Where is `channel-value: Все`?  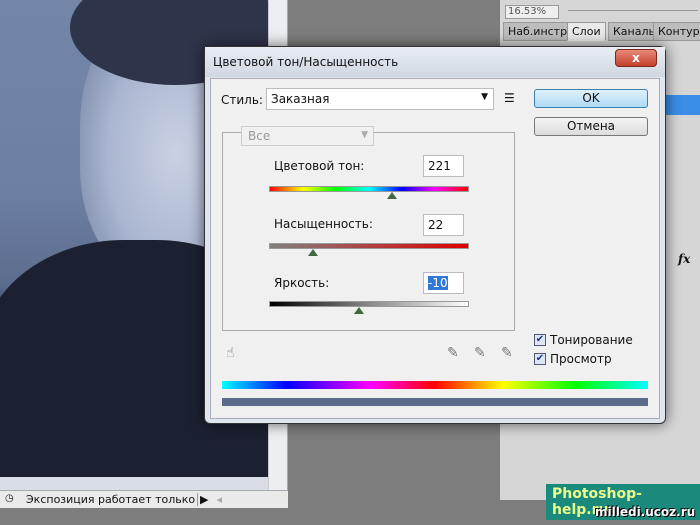
channel-value: Все is located at coordinates (259, 136).